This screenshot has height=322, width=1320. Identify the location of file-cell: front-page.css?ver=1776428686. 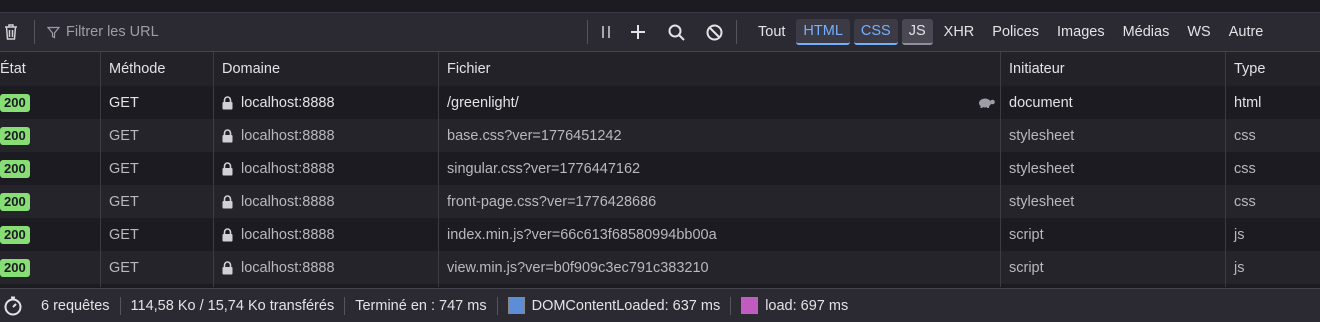
(552, 201).